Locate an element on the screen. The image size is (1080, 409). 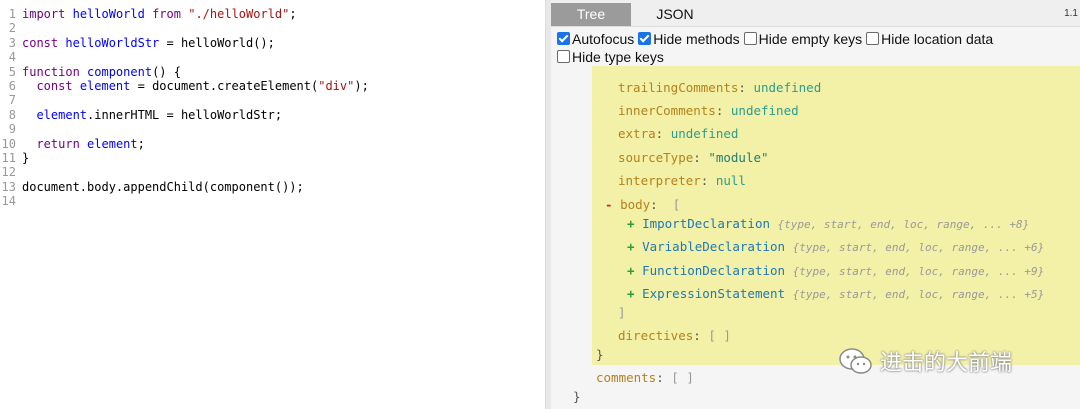
tree-body-node: - body: [ is located at coordinates (642, 205).